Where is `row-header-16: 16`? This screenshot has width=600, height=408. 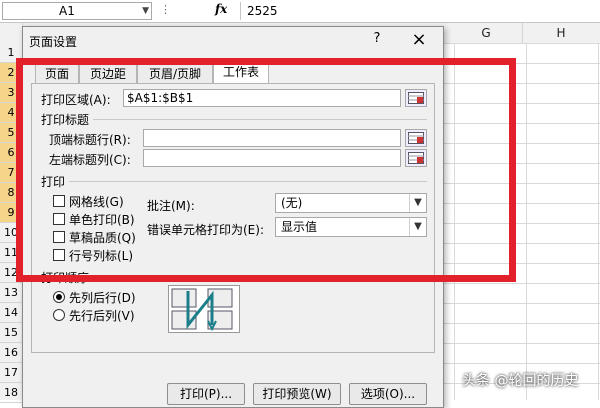 row-header-16: 16 is located at coordinates (11, 353).